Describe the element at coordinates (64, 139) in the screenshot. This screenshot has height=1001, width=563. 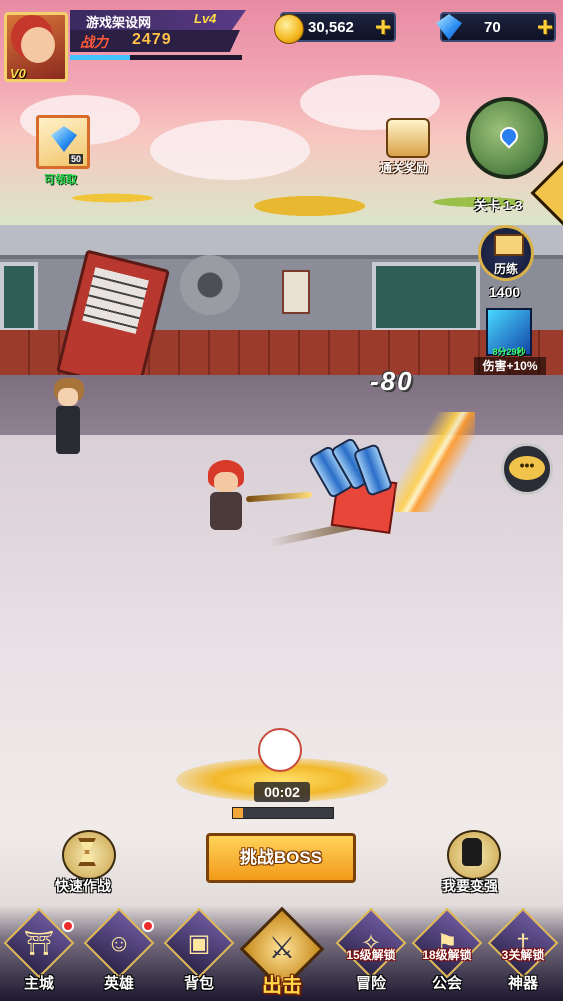
I see `diamond-icon` at that location.